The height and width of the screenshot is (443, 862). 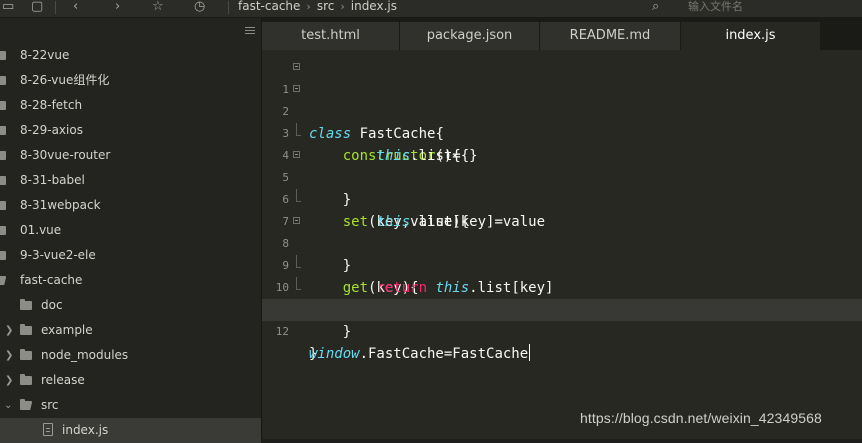 I want to click on tree-item-label: 8-31webpack, so click(x=60, y=205).